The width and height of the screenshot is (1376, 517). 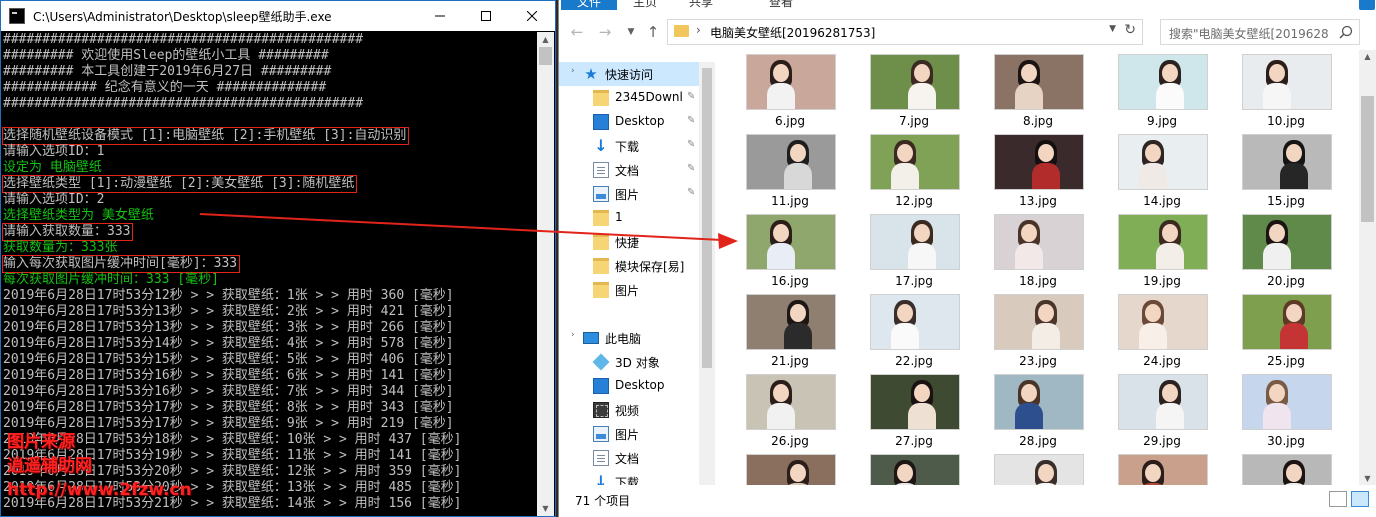 I want to click on sidebar-item: 图片 ✎, so click(x=632, y=194).